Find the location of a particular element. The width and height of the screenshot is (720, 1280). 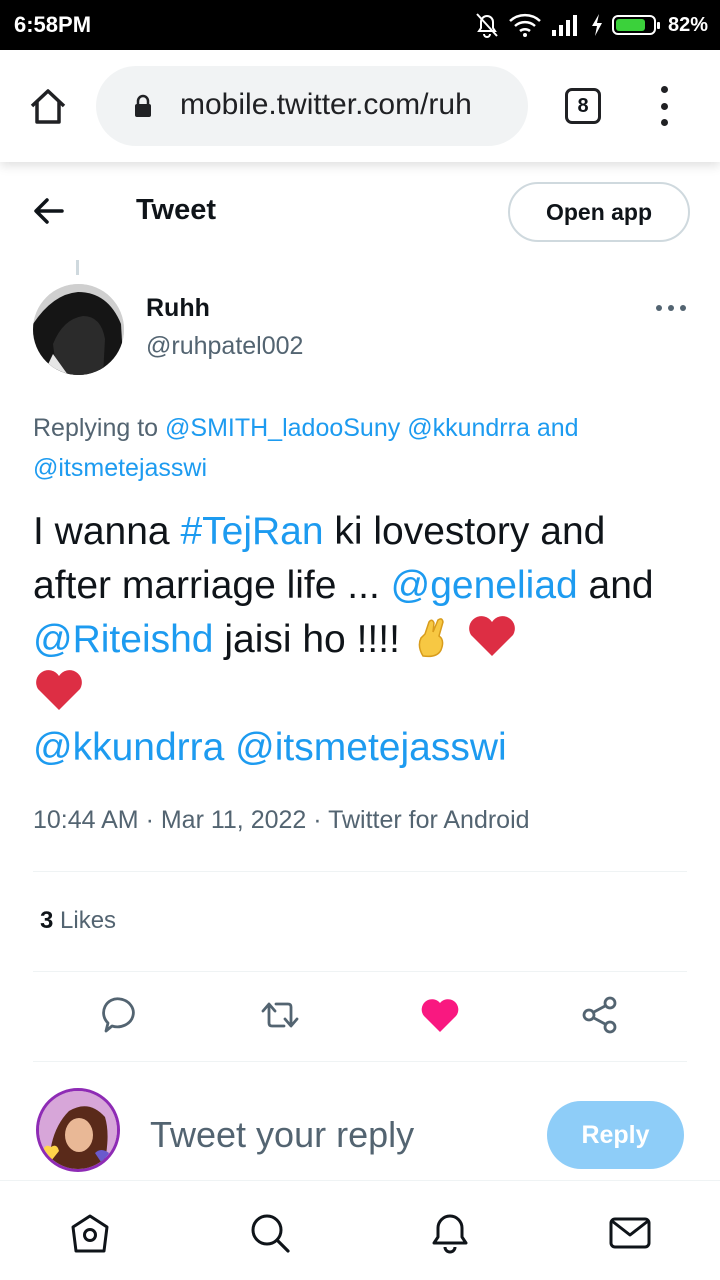

tweet-header: Tweet Open app is located at coordinates (360, 211).